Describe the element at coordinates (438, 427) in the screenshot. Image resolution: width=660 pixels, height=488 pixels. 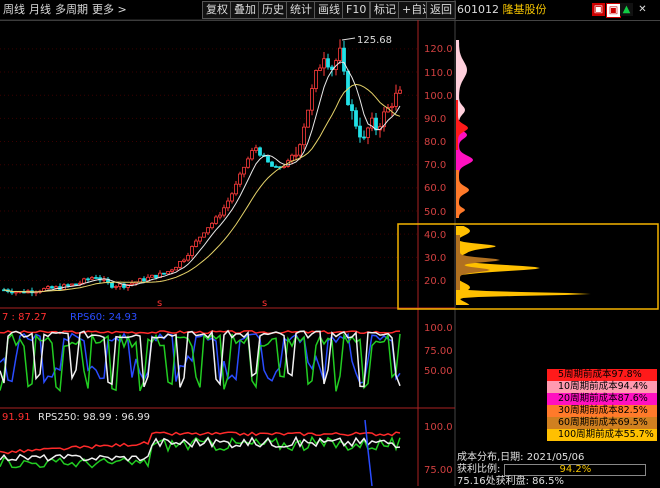
I see `rps2-y-tick: 100.0` at that location.